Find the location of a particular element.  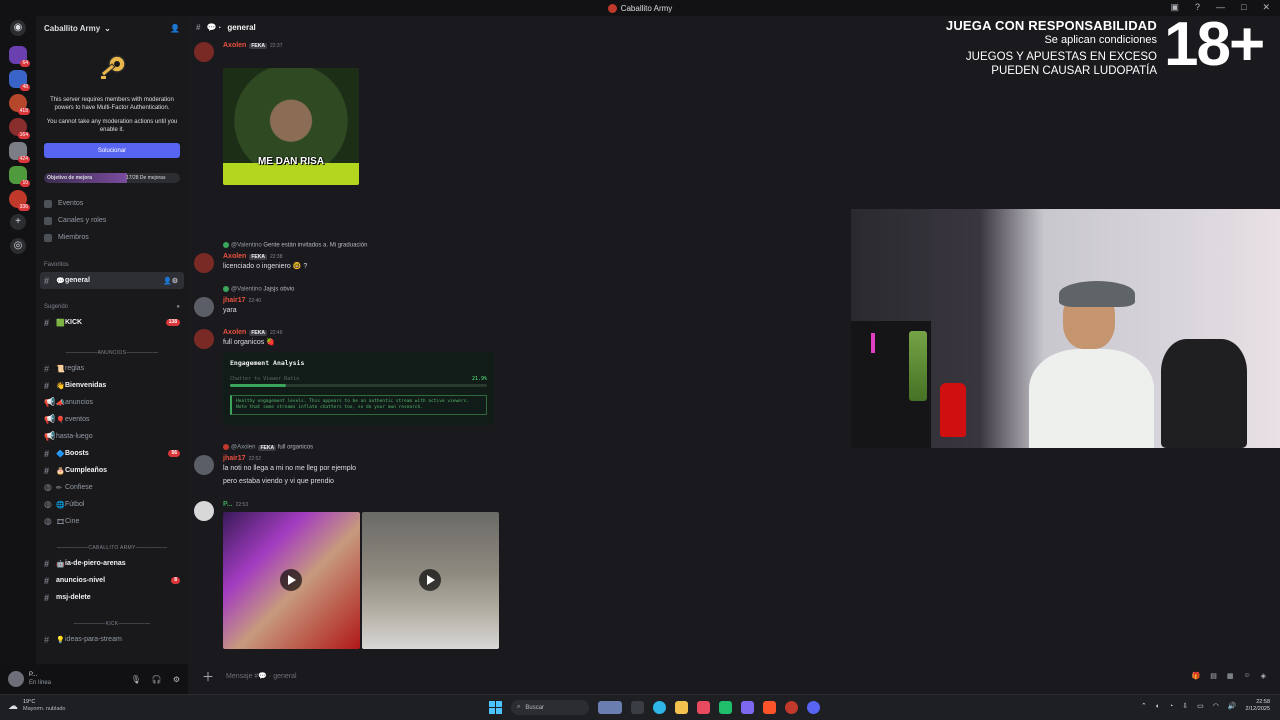

channel-ia-de-piero-arenas: # 🤖 ia-de-piero-arenas is located at coordinates (112, 563).